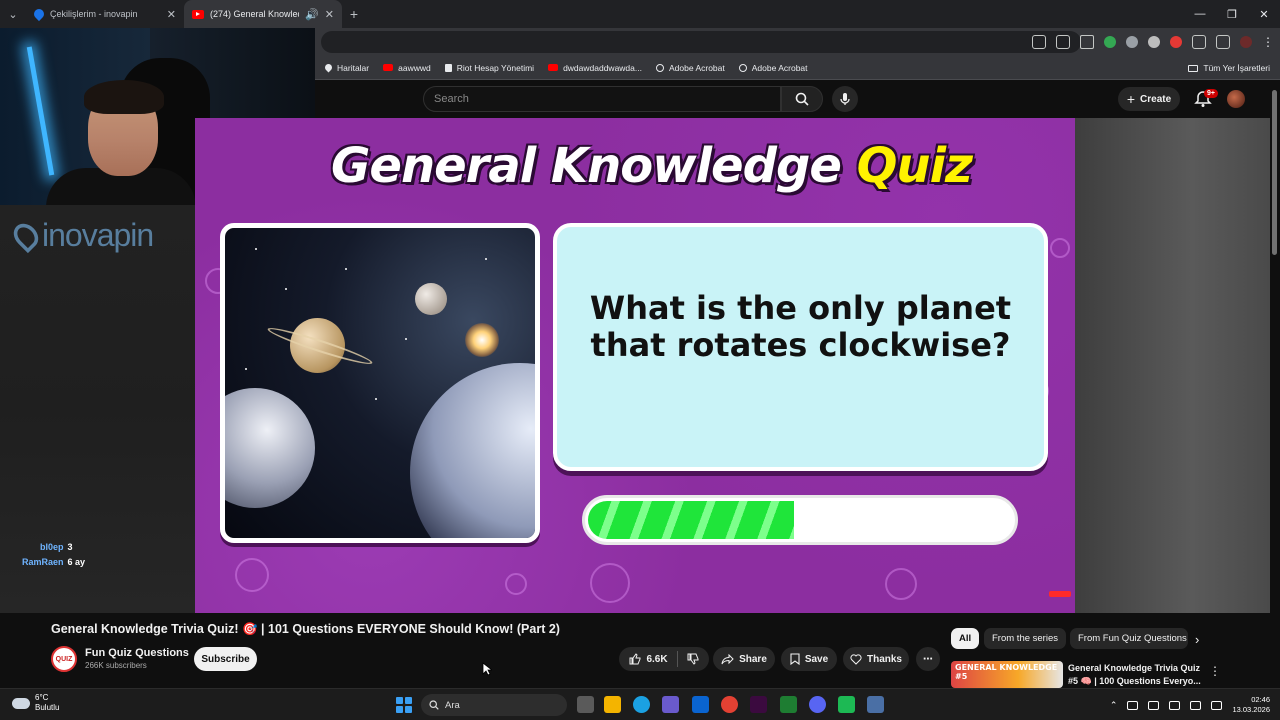 The height and width of the screenshot is (720, 1280). I want to click on thumbs-down-icon, so click(693, 659).